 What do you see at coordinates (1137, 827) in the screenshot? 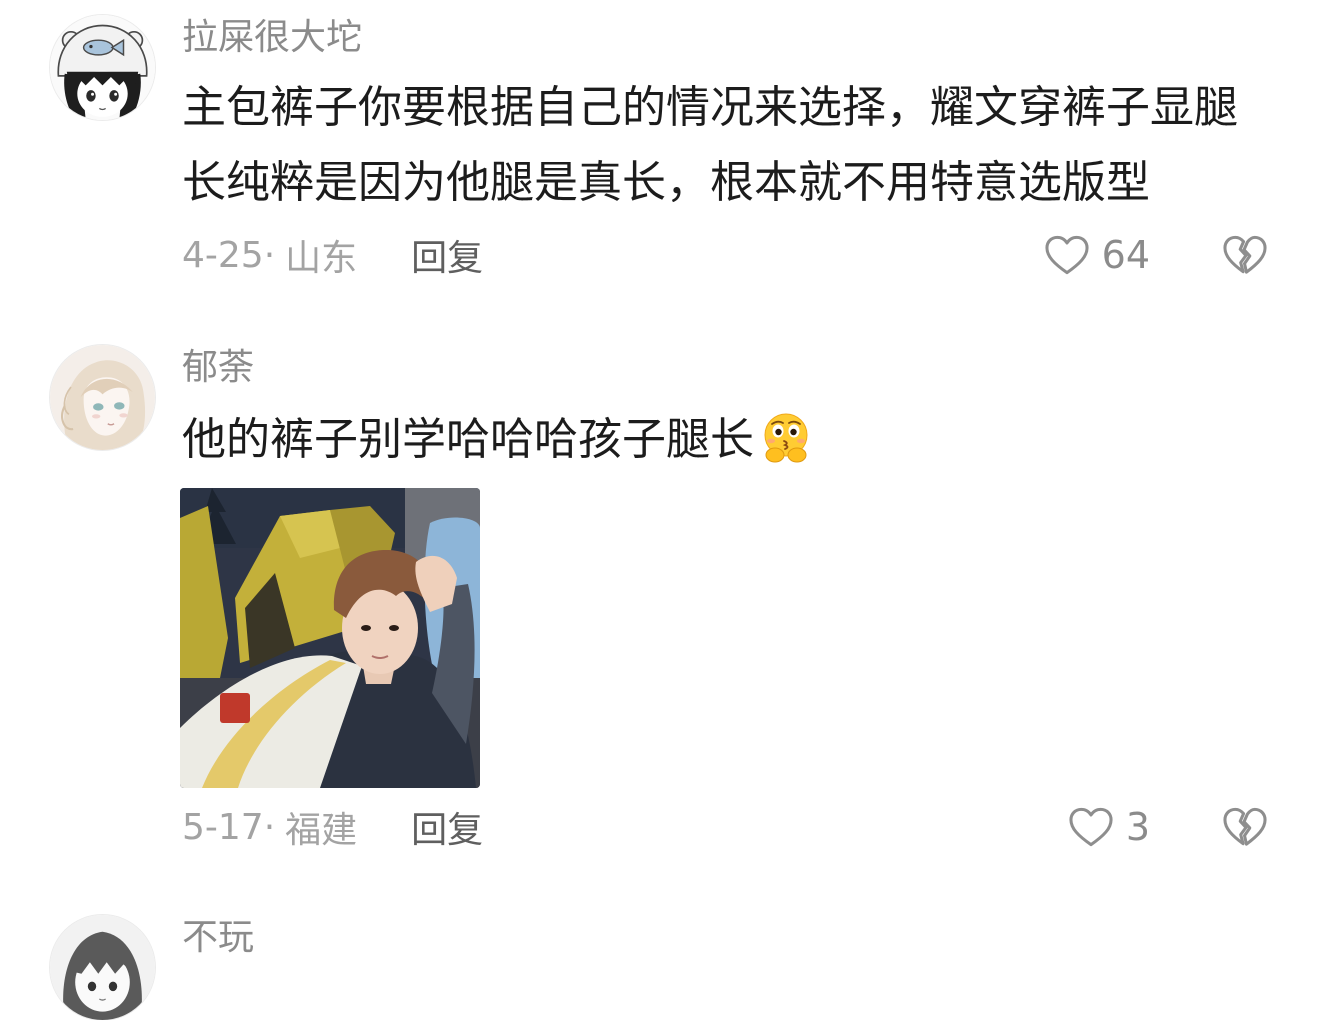
I see `like-count: 3` at bounding box center [1137, 827].